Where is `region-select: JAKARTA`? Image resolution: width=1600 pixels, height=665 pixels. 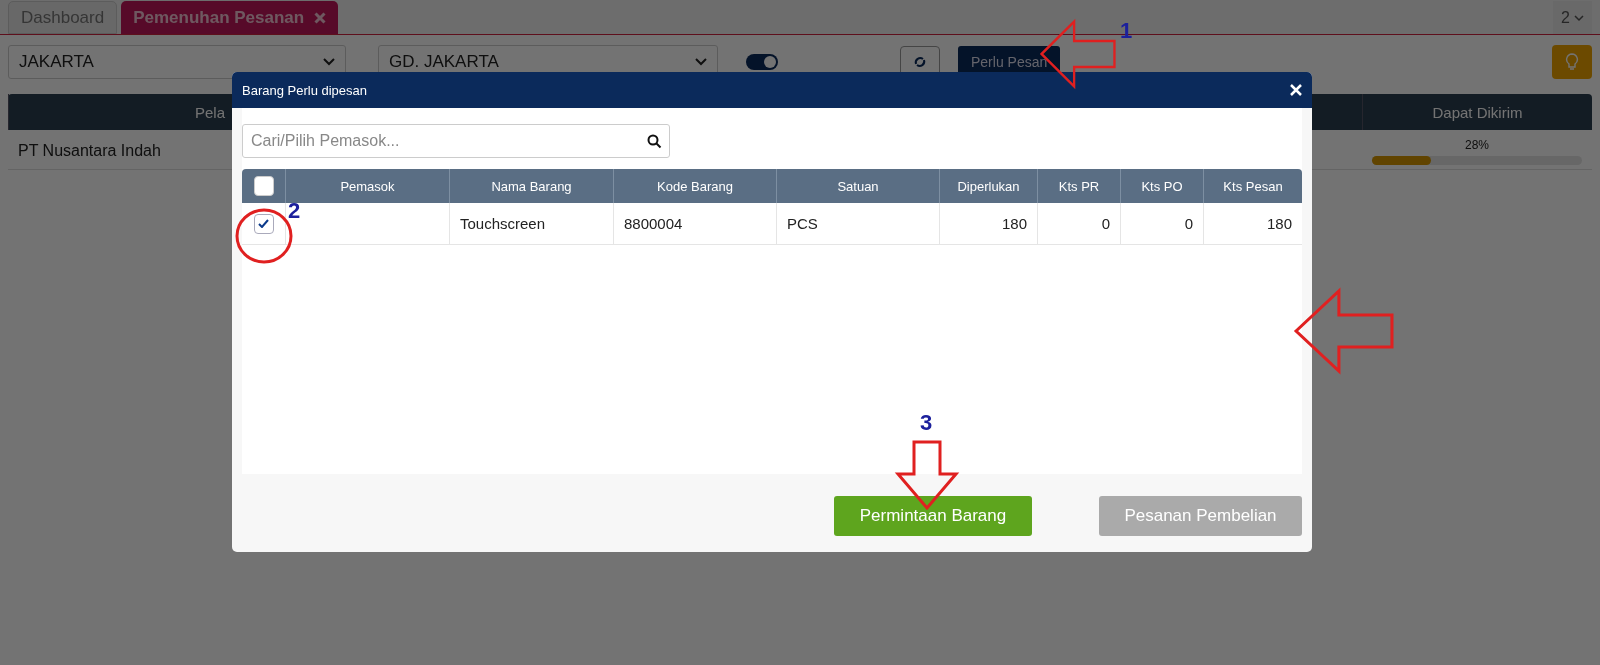
region-select: JAKARTA is located at coordinates (177, 62).